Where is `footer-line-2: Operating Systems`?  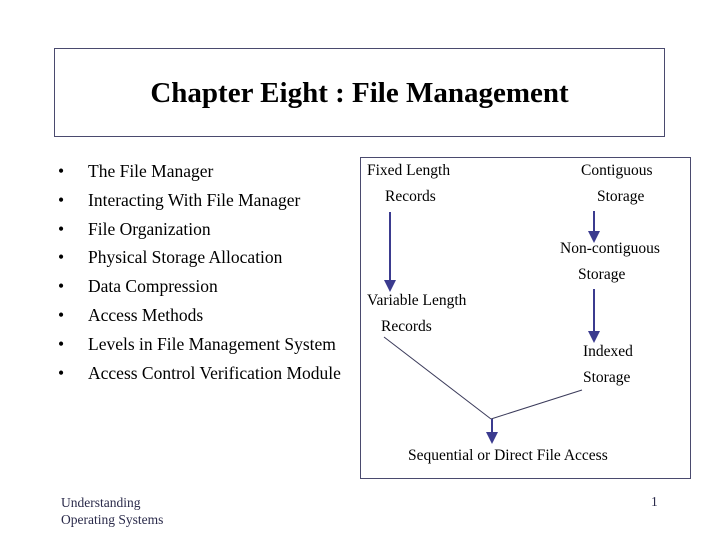 footer-line-2: Operating Systems is located at coordinates (112, 519).